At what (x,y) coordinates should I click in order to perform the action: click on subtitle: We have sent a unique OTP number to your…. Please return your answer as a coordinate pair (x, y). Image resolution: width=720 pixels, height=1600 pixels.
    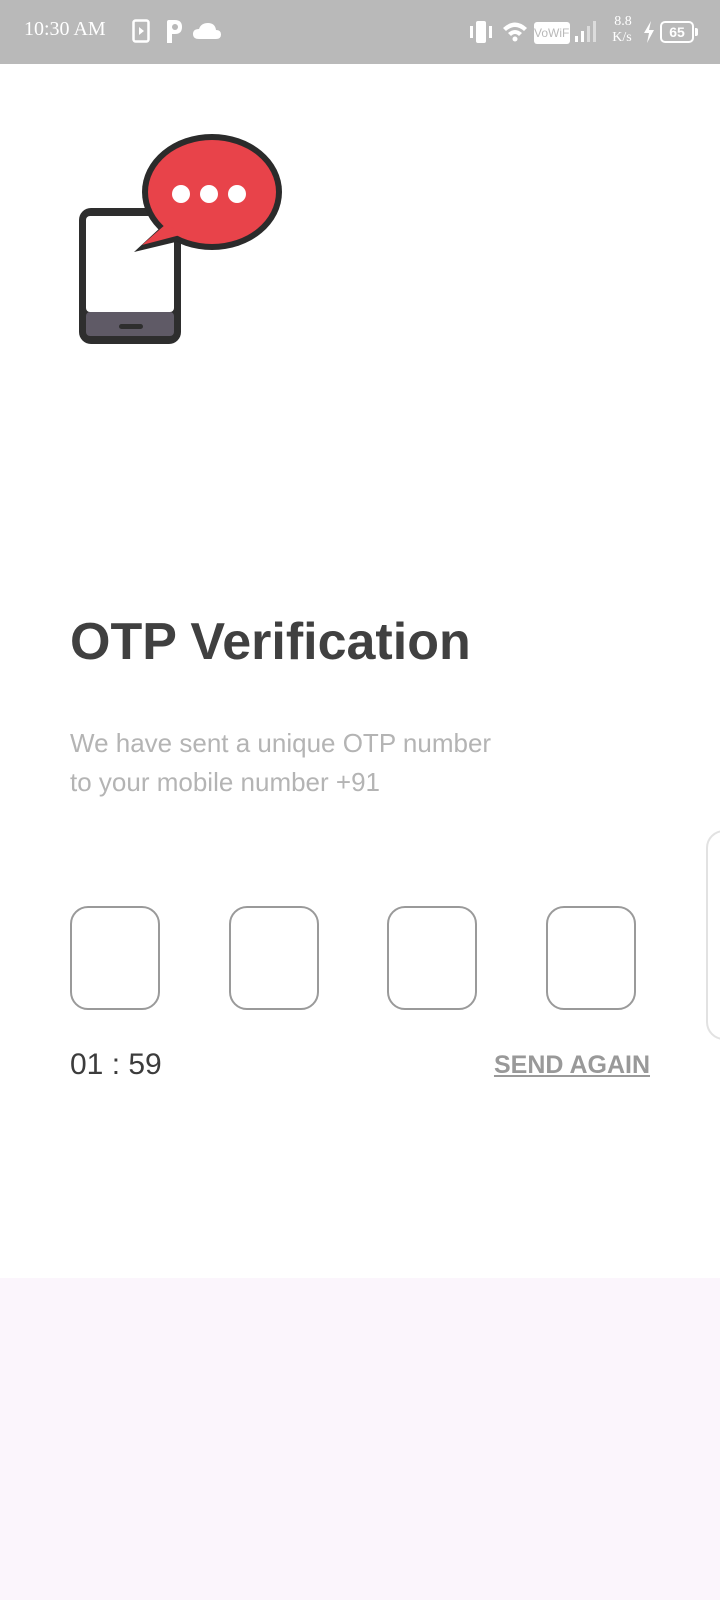
    Looking at the image, I should click on (350, 763).